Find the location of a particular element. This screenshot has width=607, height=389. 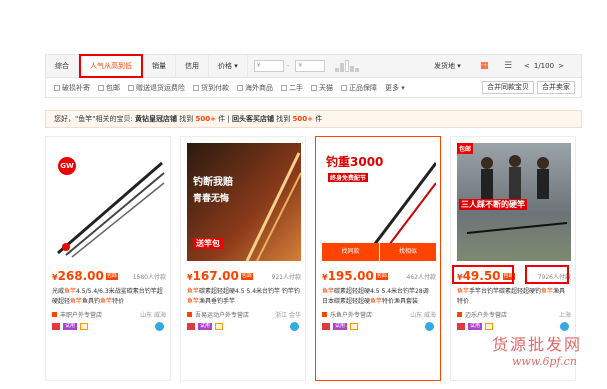

tip-link-crown: 黄钻皇冠店铺 is located at coordinates (156, 119).